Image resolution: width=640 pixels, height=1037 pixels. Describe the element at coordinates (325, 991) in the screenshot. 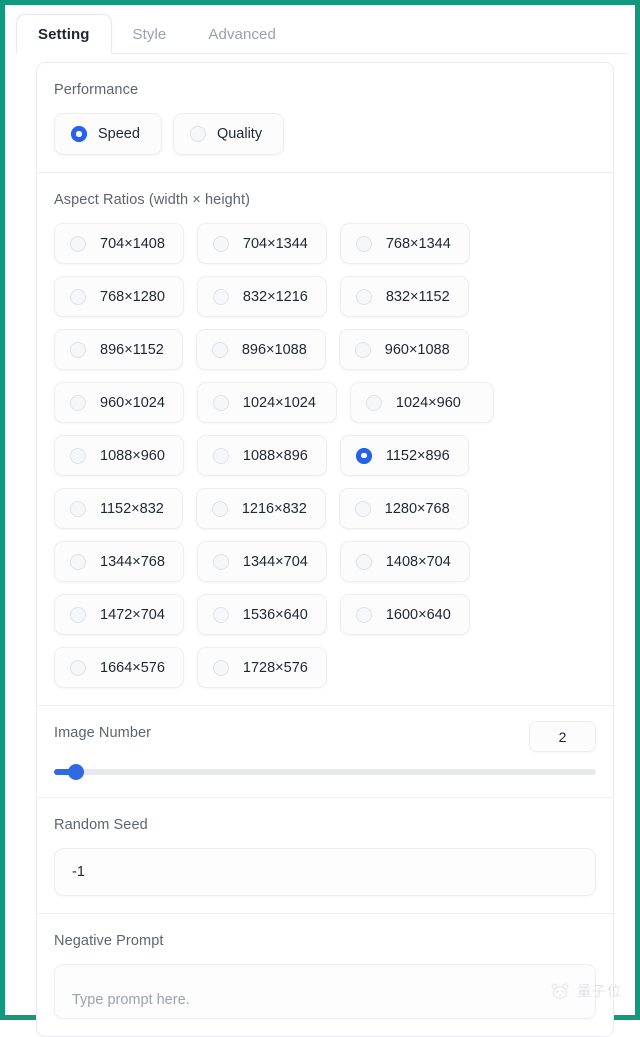

I see `negative-prompt-input` at that location.